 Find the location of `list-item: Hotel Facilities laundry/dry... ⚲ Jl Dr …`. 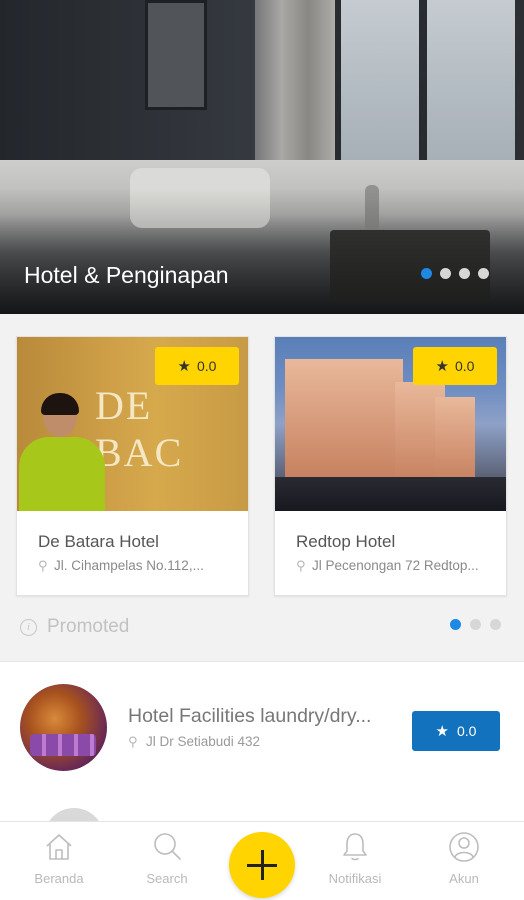

list-item: Hotel Facilities laundry/dry... ⚲ Jl Dr … is located at coordinates (262, 727).